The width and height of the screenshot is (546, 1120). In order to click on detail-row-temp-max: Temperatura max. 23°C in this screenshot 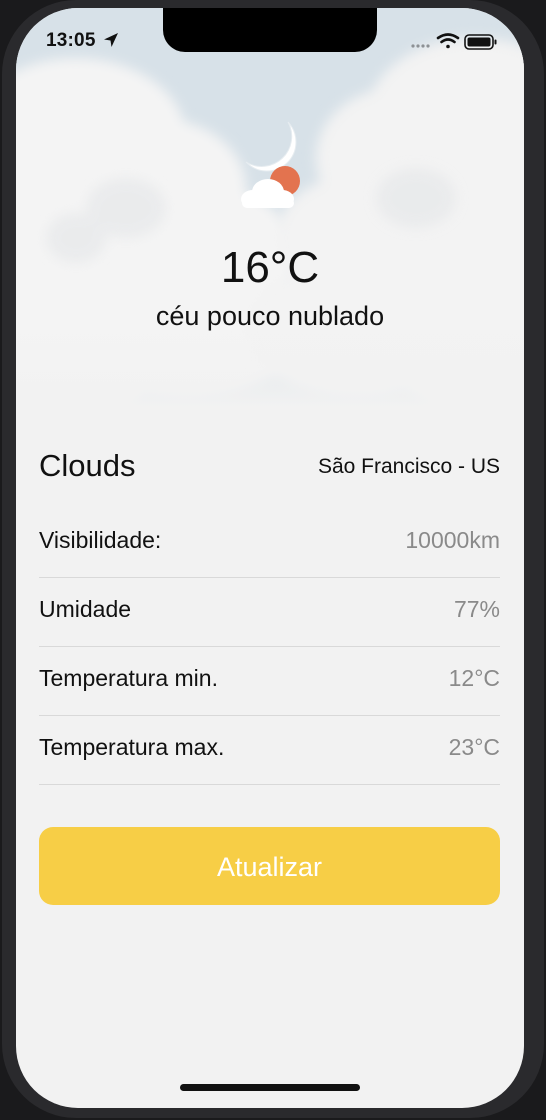, I will do `click(269, 750)`.